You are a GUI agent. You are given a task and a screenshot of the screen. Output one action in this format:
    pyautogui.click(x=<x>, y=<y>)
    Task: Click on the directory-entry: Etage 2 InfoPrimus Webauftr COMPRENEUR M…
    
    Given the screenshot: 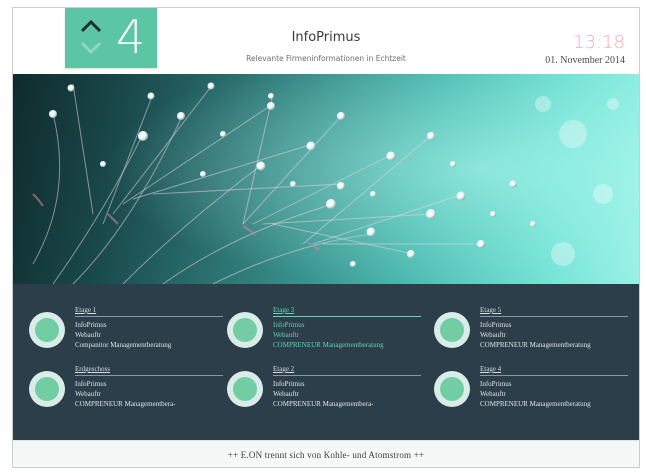 What is the action you would take?
    pyautogui.click(x=324, y=391)
    